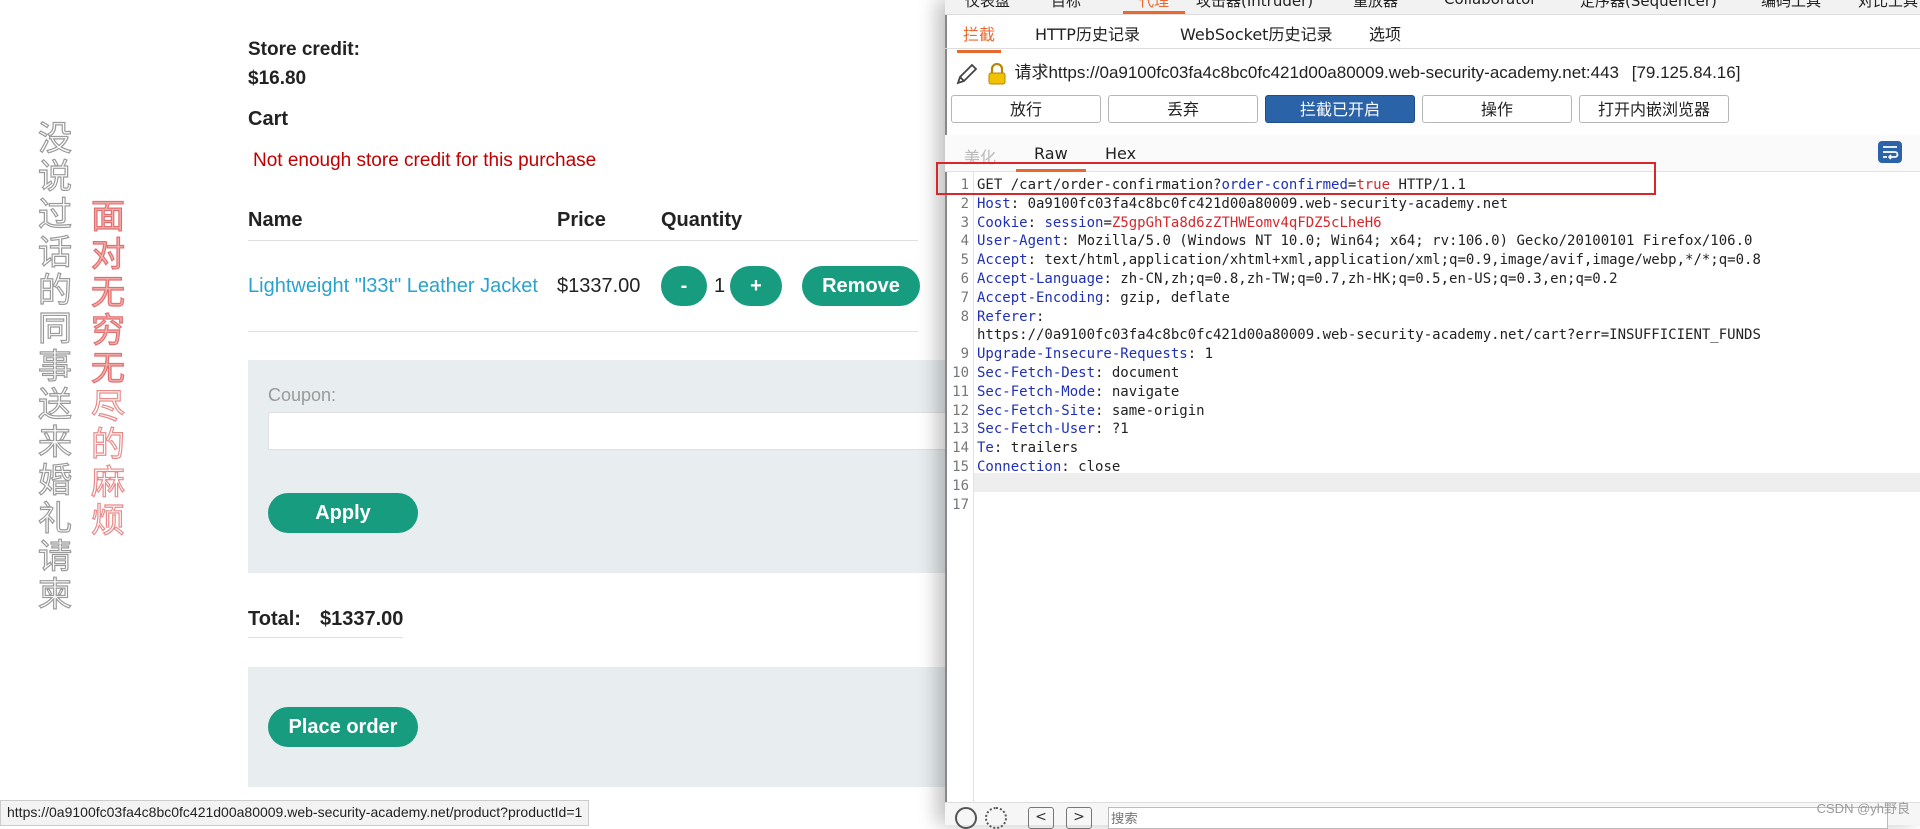 This screenshot has width=1920, height=829. I want to click on line-number: 2, so click(964, 203).